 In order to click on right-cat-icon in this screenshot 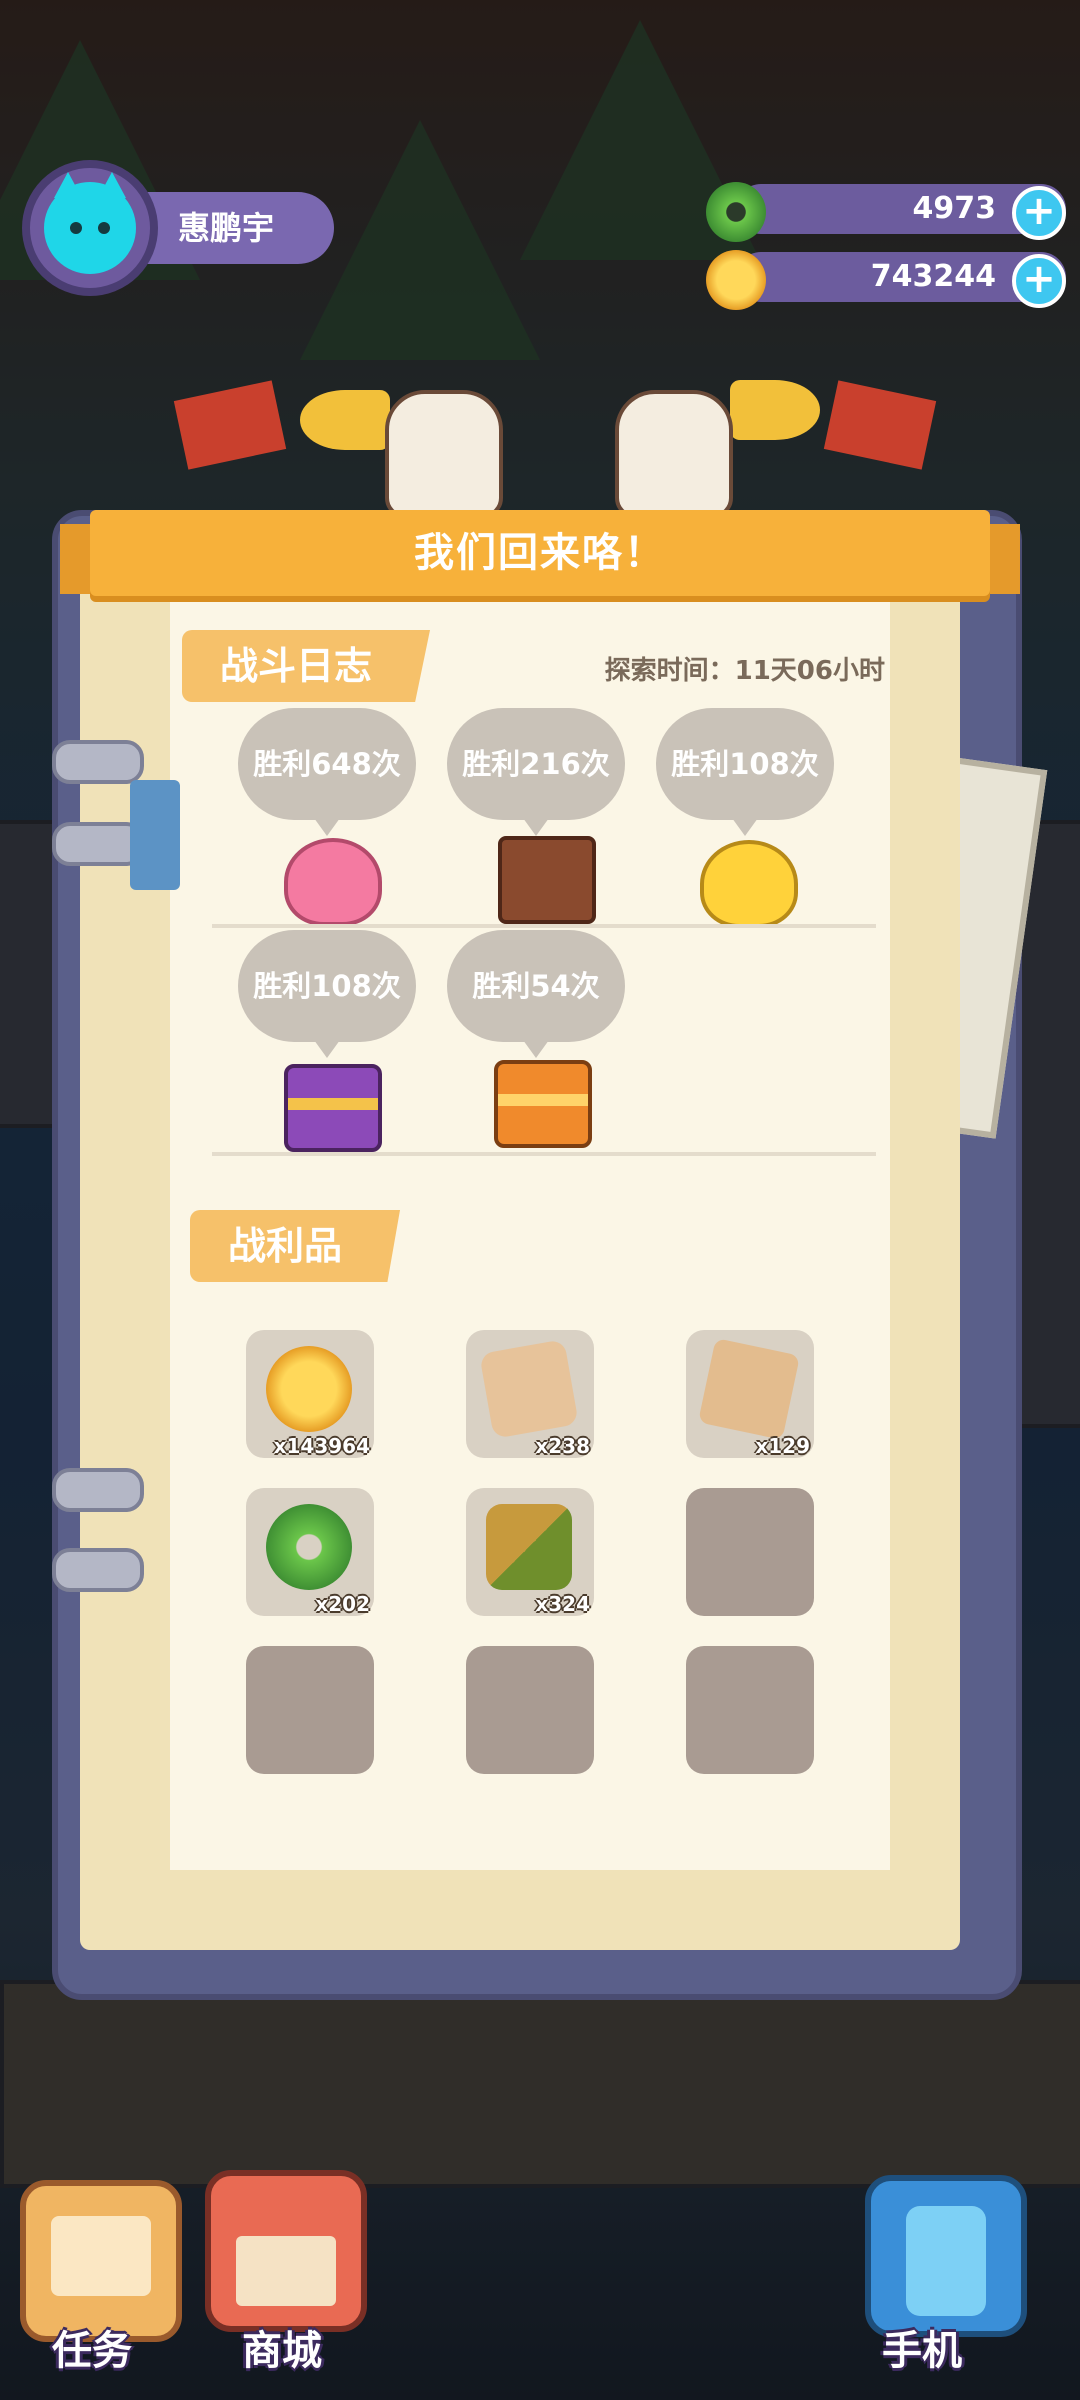, I will do `click(674, 454)`.